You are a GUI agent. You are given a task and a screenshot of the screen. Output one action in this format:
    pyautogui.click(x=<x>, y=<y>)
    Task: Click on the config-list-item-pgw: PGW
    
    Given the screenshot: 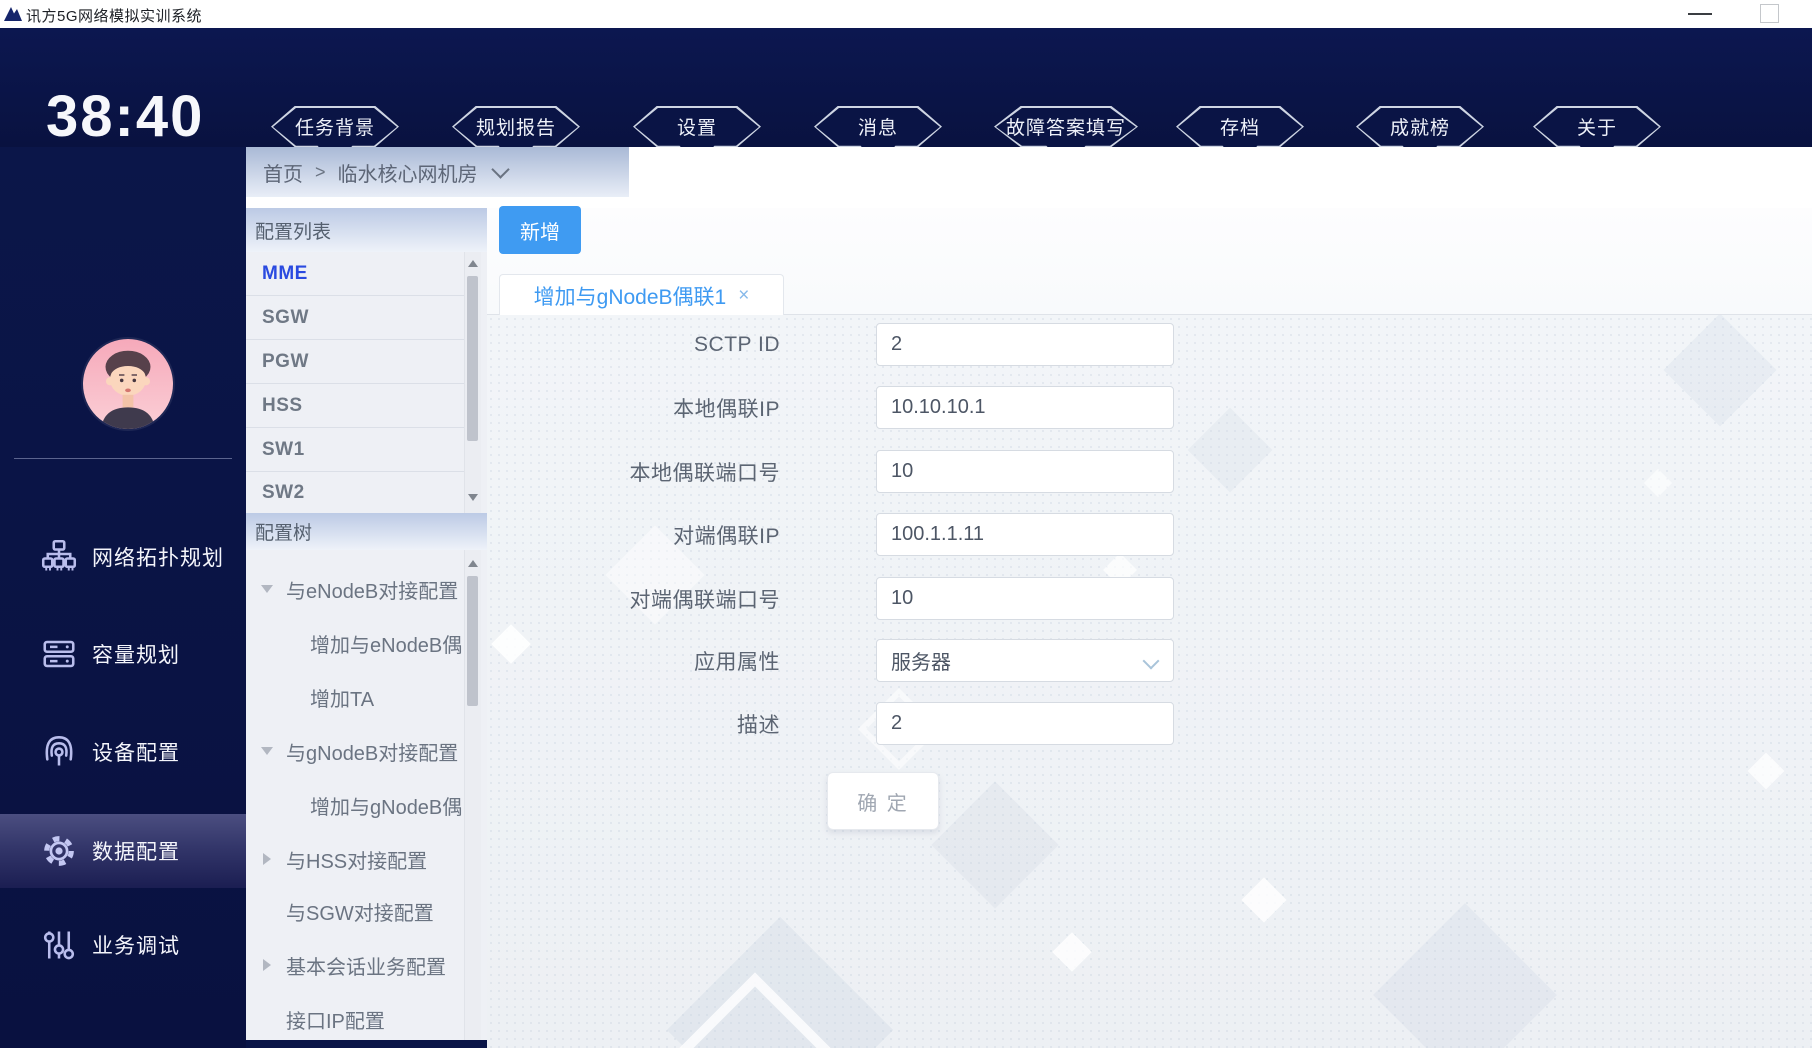 What is the action you would take?
    pyautogui.click(x=355, y=362)
    